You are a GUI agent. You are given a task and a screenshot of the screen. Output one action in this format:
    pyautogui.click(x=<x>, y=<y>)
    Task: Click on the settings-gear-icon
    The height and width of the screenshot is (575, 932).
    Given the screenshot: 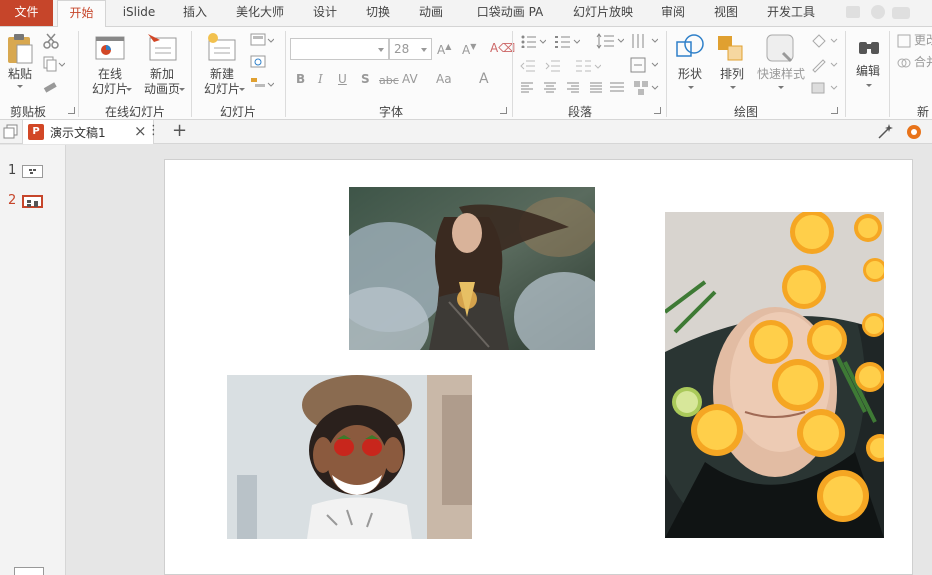 What is the action you would take?
    pyautogui.click(x=914, y=133)
    